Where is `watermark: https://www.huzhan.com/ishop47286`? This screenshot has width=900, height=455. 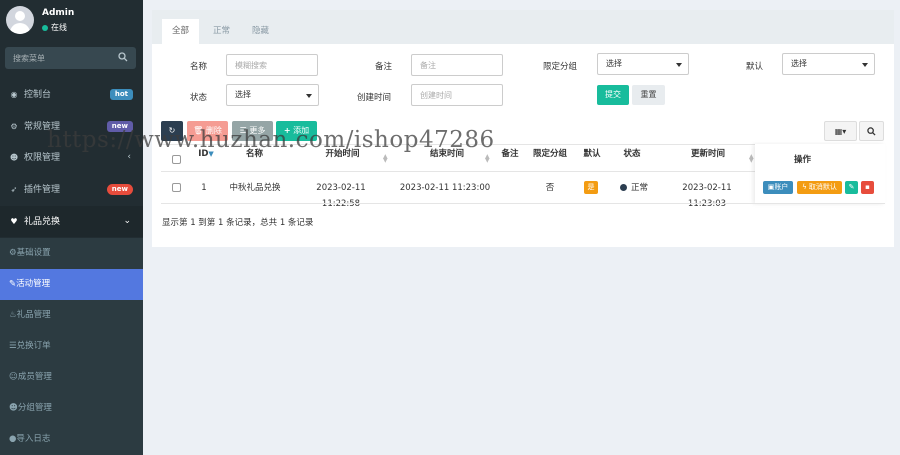
watermark: https://www.huzhan.com/ishop47286 is located at coordinates (271, 140).